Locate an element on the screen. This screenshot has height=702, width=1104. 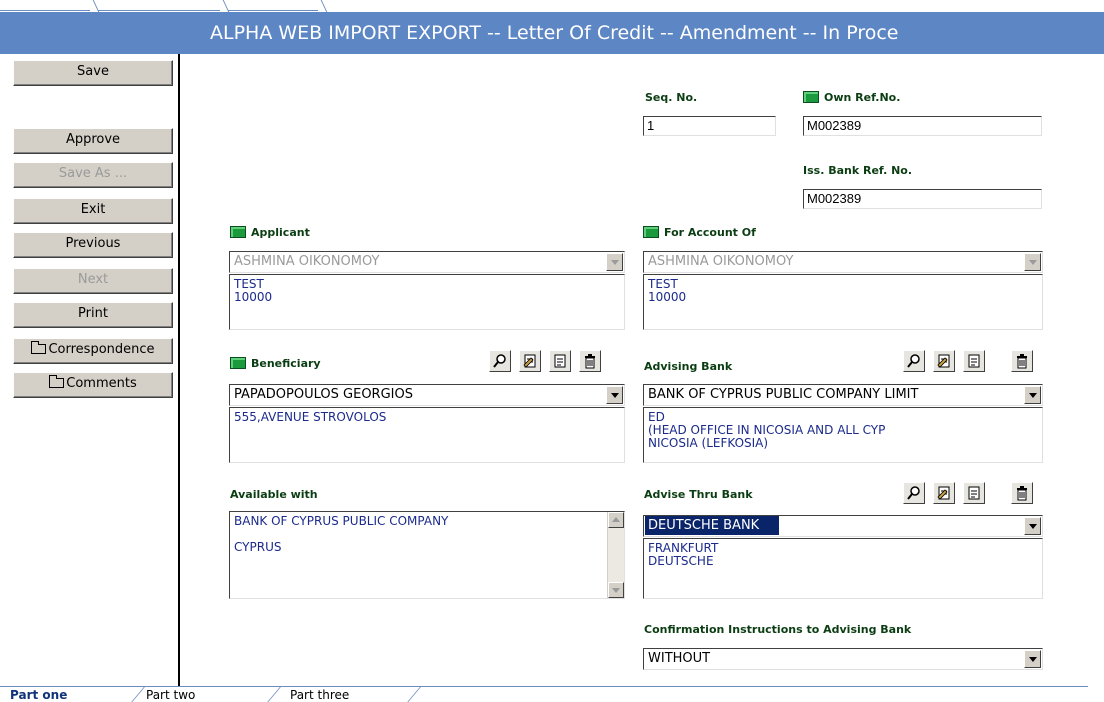
own-ref-no-label: Own Ref.No. is located at coordinates (851, 97).